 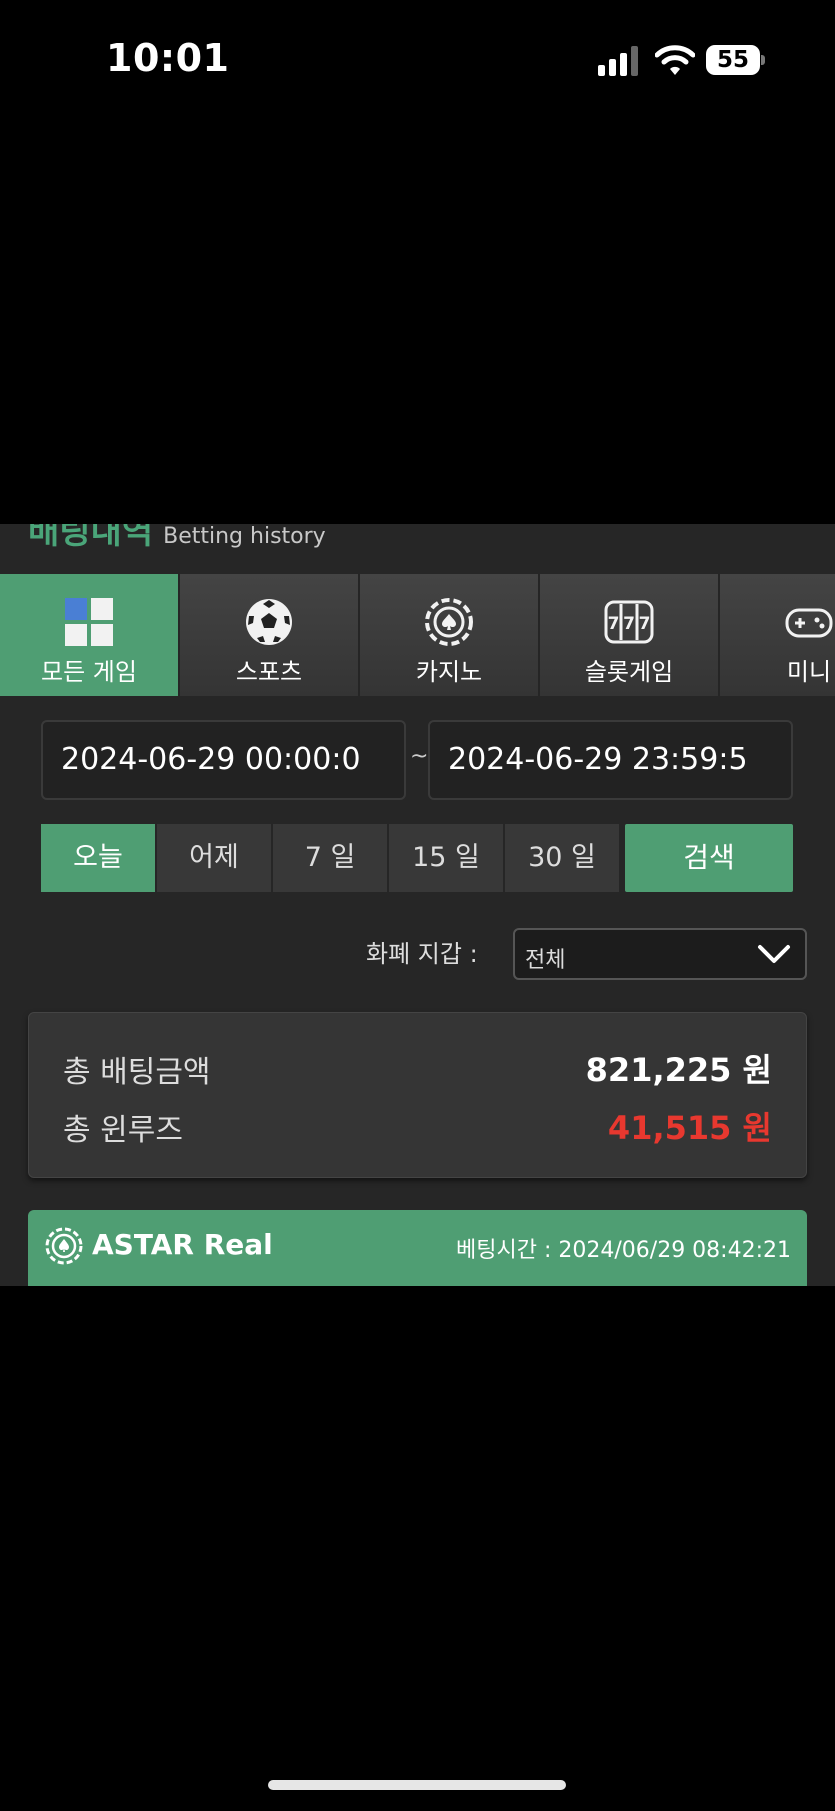 What do you see at coordinates (678, 1070) in the screenshot?
I see `total-bet-value: 821,225 원` at bounding box center [678, 1070].